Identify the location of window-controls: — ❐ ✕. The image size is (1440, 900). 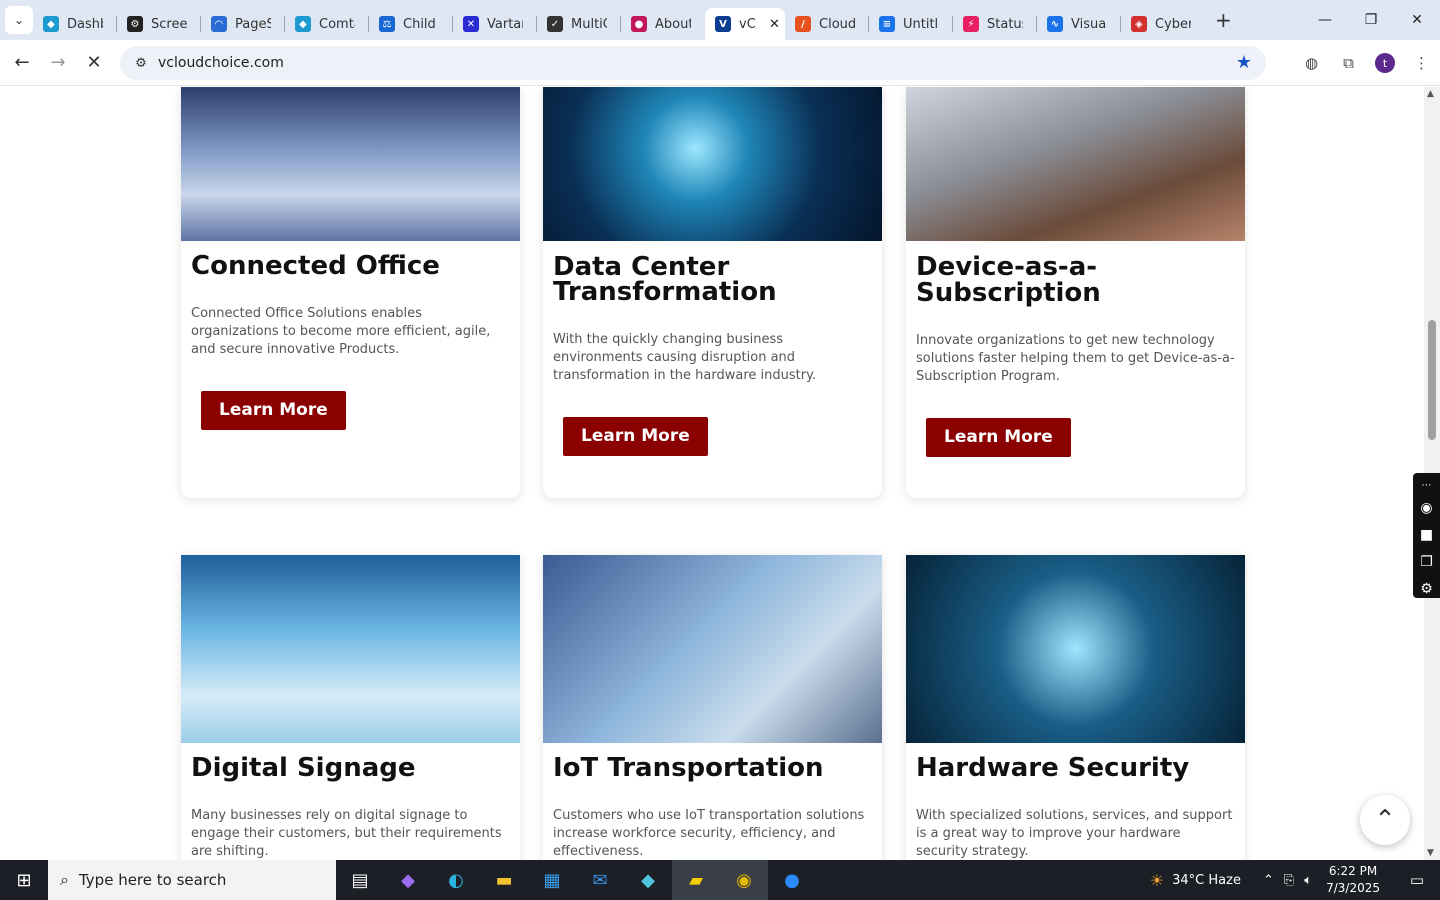
(1371, 20).